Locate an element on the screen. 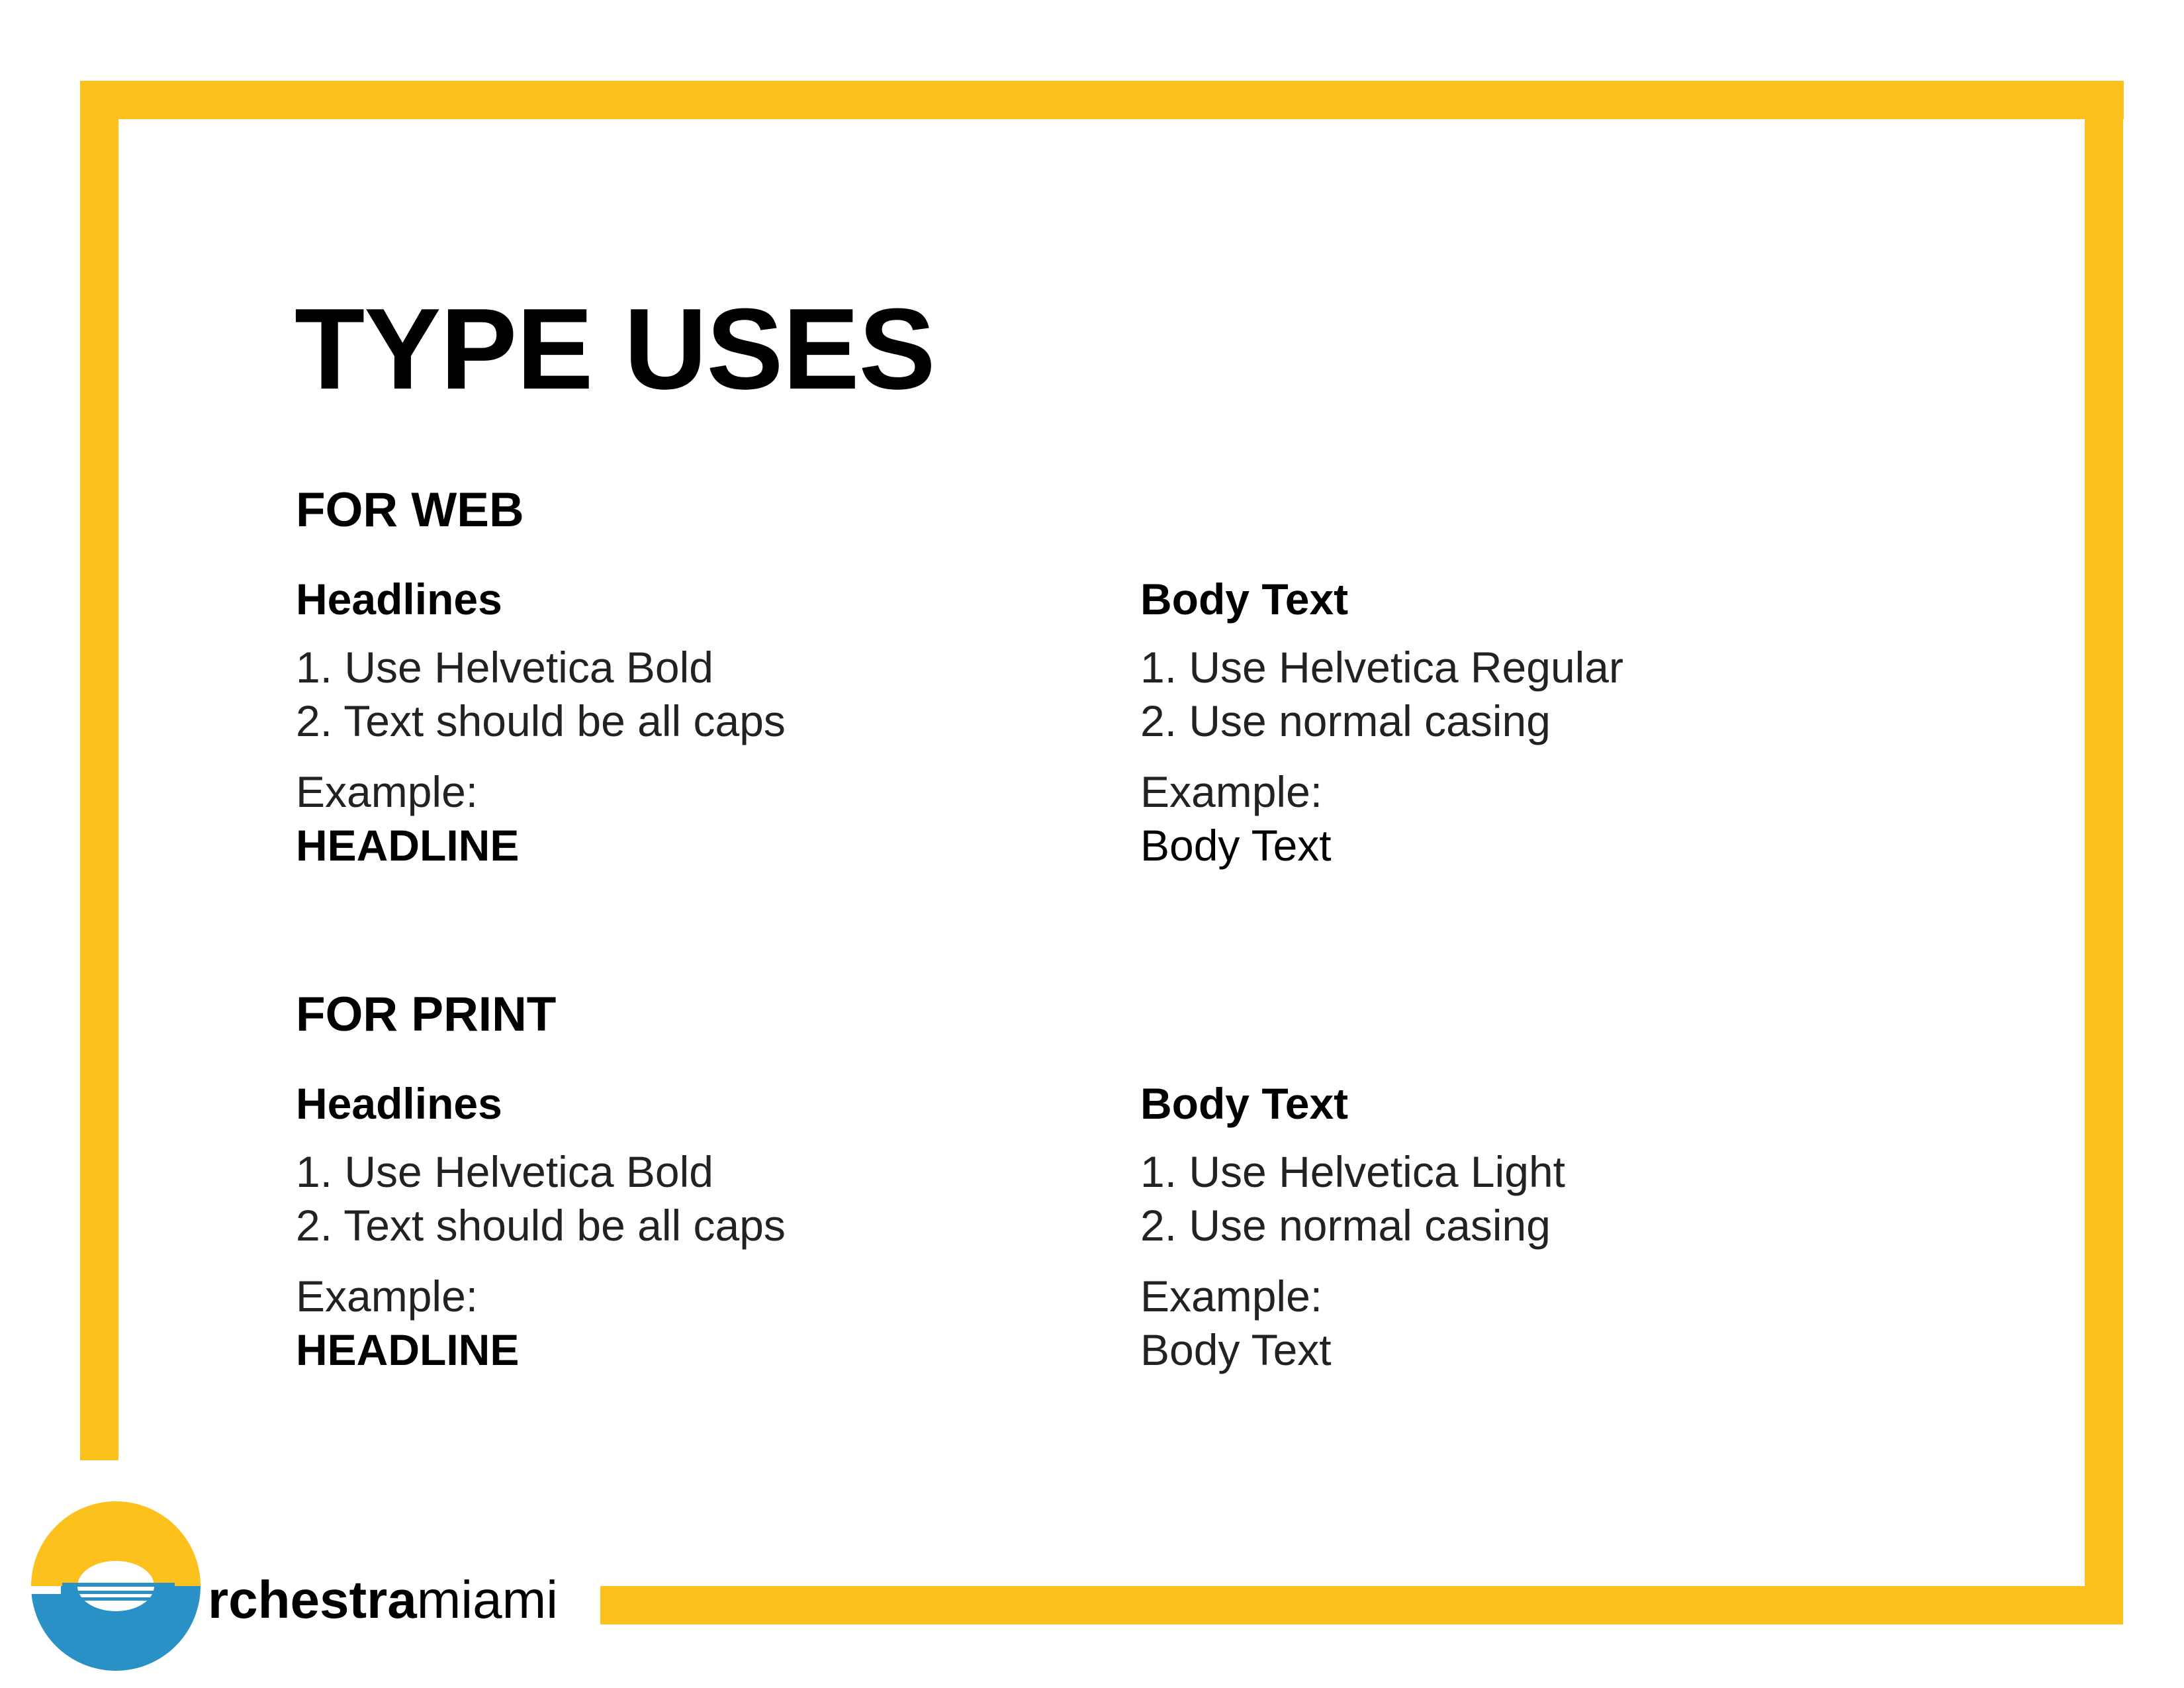  web-body-text-heading: Body Text is located at coordinates (1244, 599).